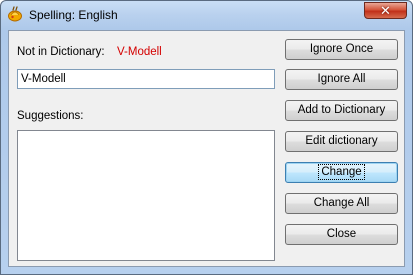  Describe the element at coordinates (146, 79) in the screenshot. I see `replacement-word-input` at that location.